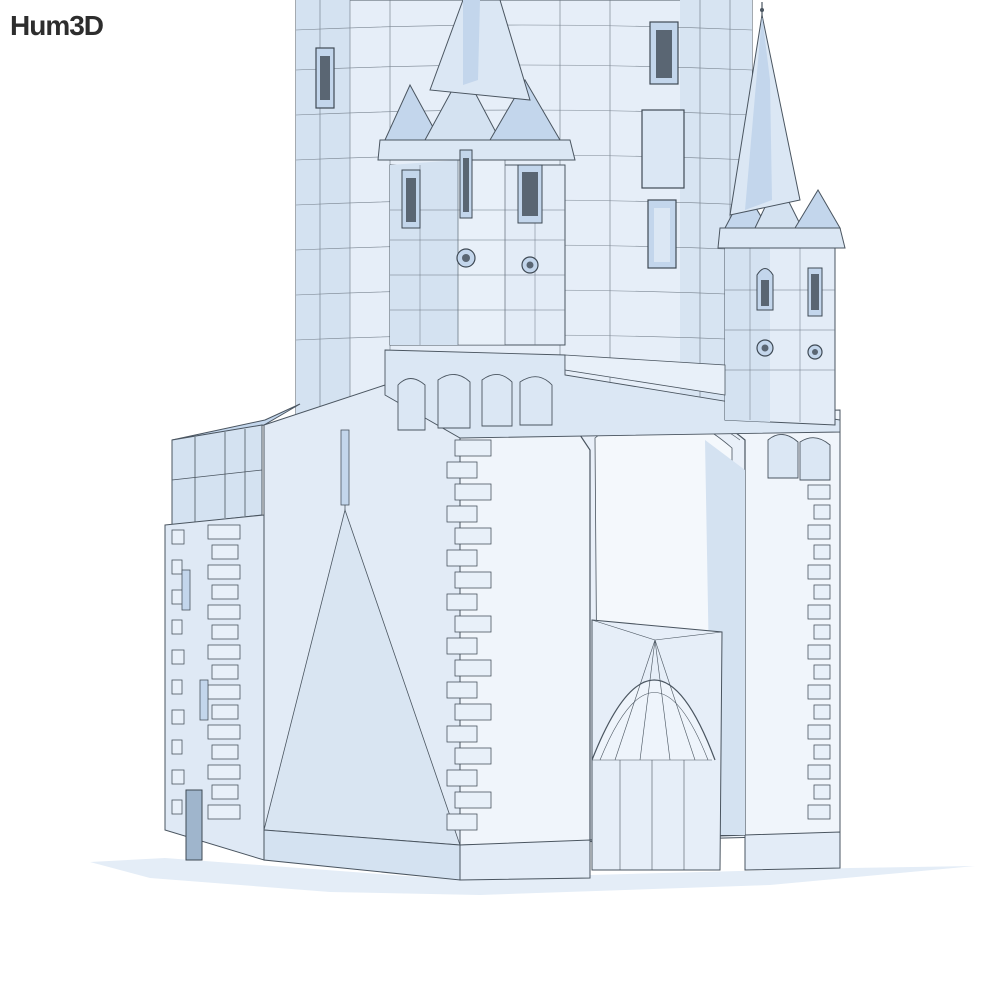 The width and height of the screenshot is (1000, 1000). What do you see at coordinates (663, 149) in the screenshot?
I see `tower-window` at bounding box center [663, 149].